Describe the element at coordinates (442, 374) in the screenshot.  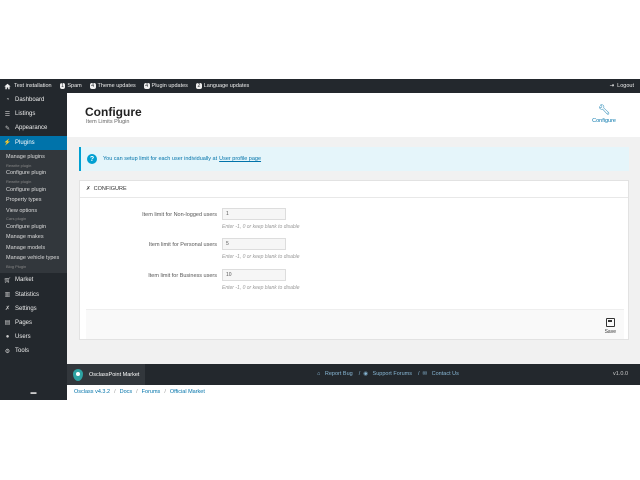
I see `contact-us-link: ✉ Contact Us` at that location.